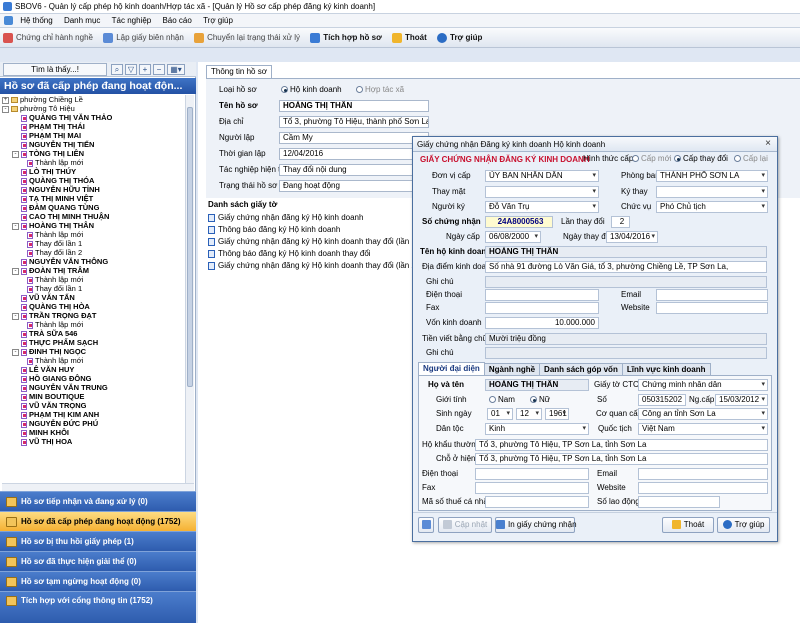 This screenshot has width=800, height=623. What do you see at coordinates (679, 502) in the screenshot?
I see `labor-count-field` at bounding box center [679, 502].